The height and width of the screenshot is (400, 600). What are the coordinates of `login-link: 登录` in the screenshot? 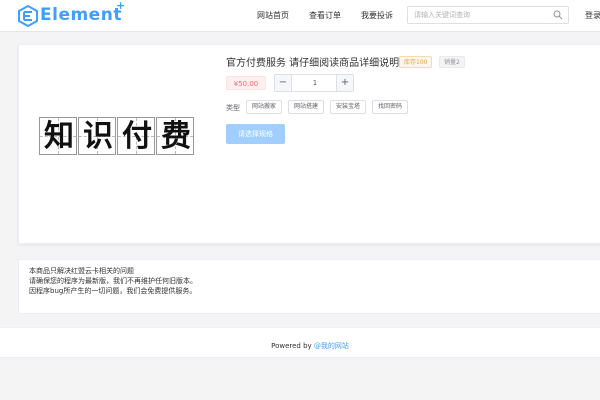 It's located at (592, 15).